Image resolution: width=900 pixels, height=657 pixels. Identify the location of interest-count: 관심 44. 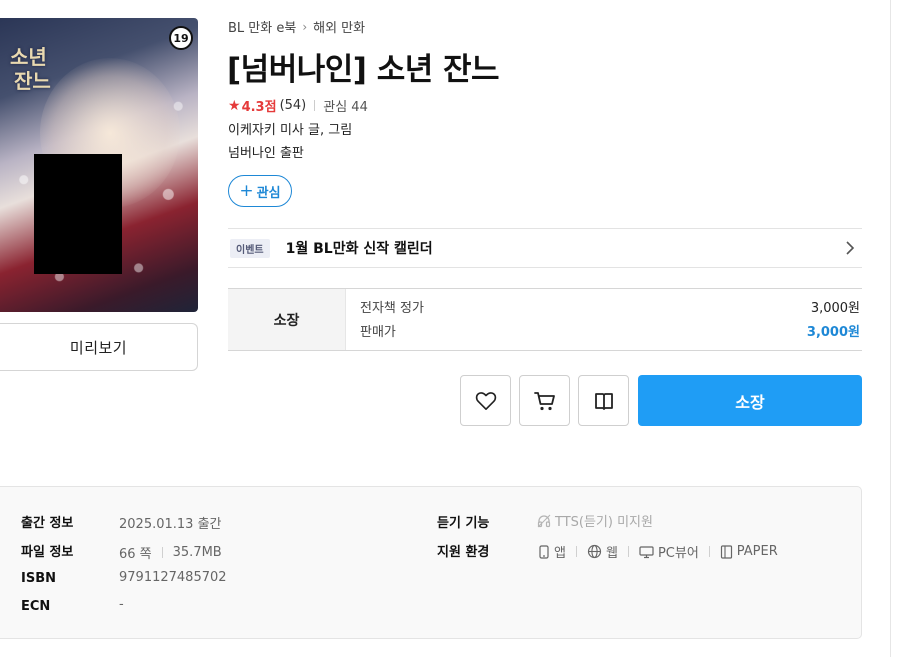
(345, 107).